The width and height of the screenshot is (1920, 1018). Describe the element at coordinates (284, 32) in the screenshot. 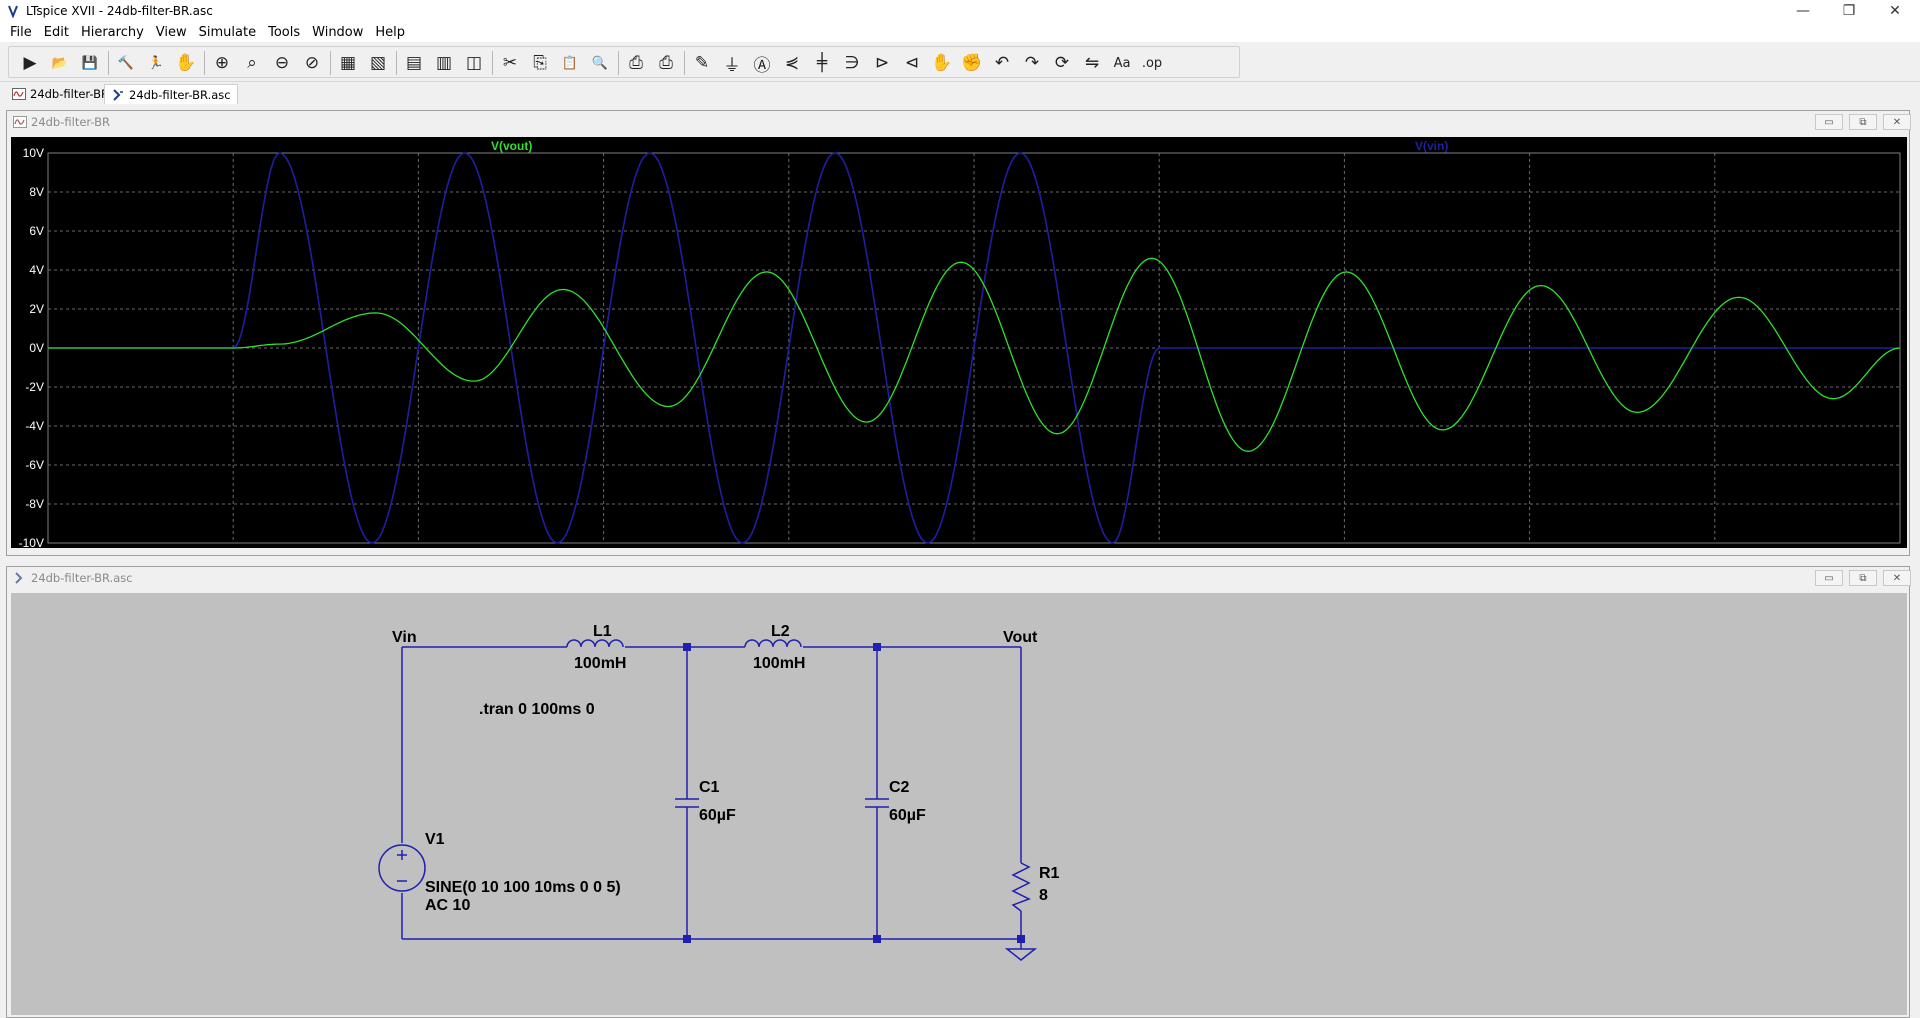

I see `menu-tools: Tools` at that location.